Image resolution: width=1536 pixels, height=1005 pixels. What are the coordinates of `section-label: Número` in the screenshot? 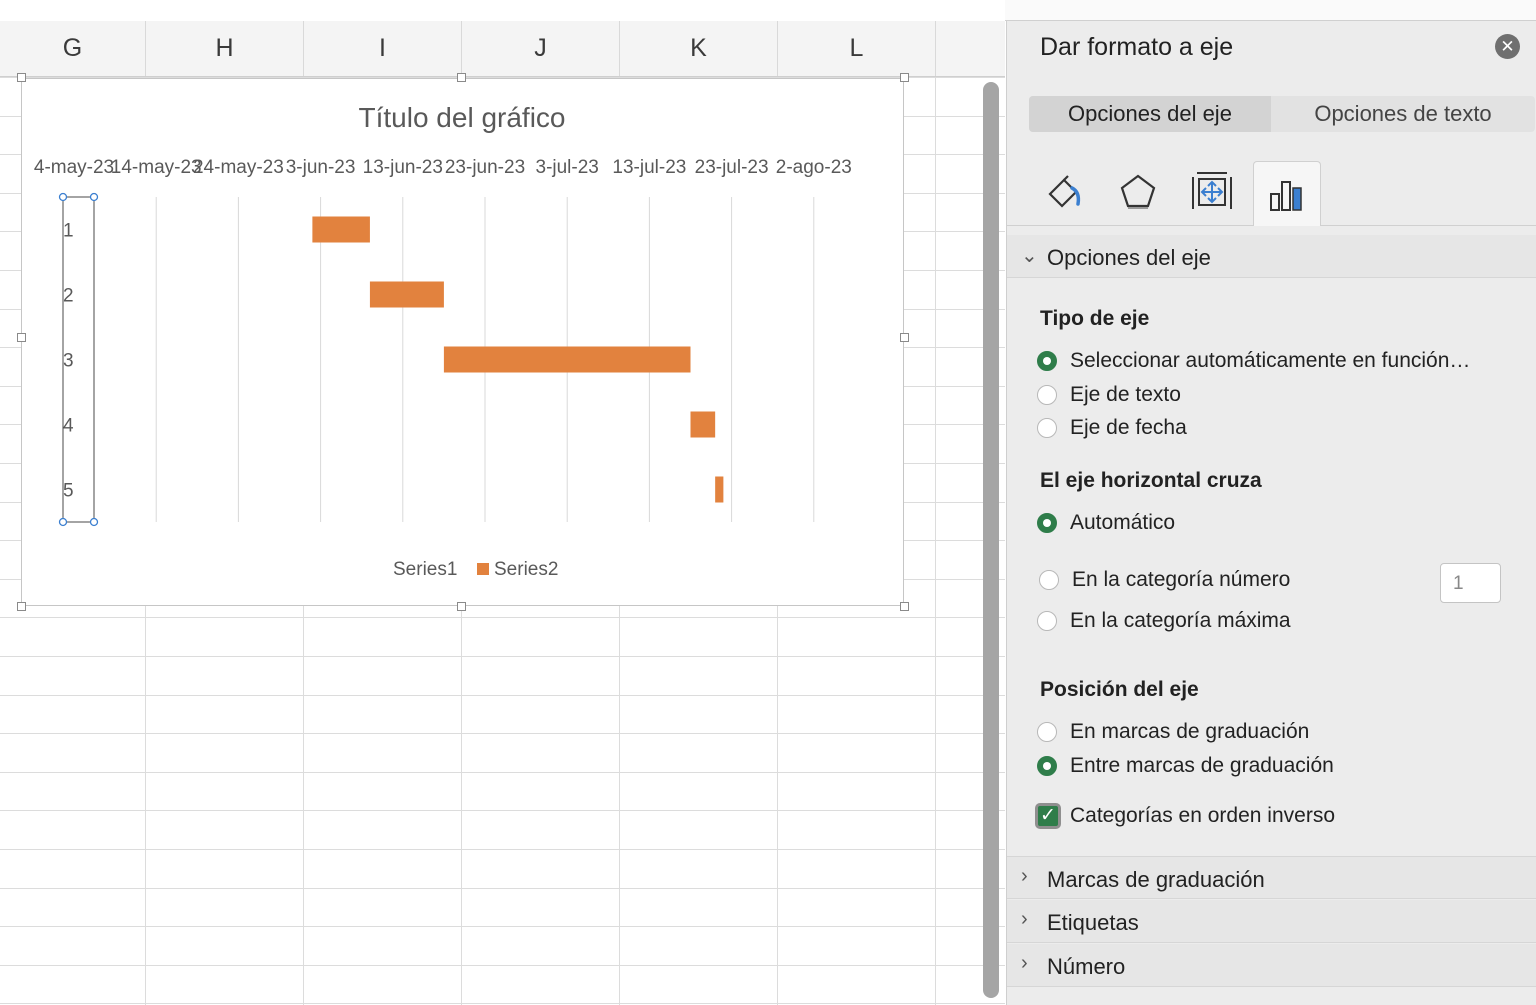 It's located at (1086, 966).